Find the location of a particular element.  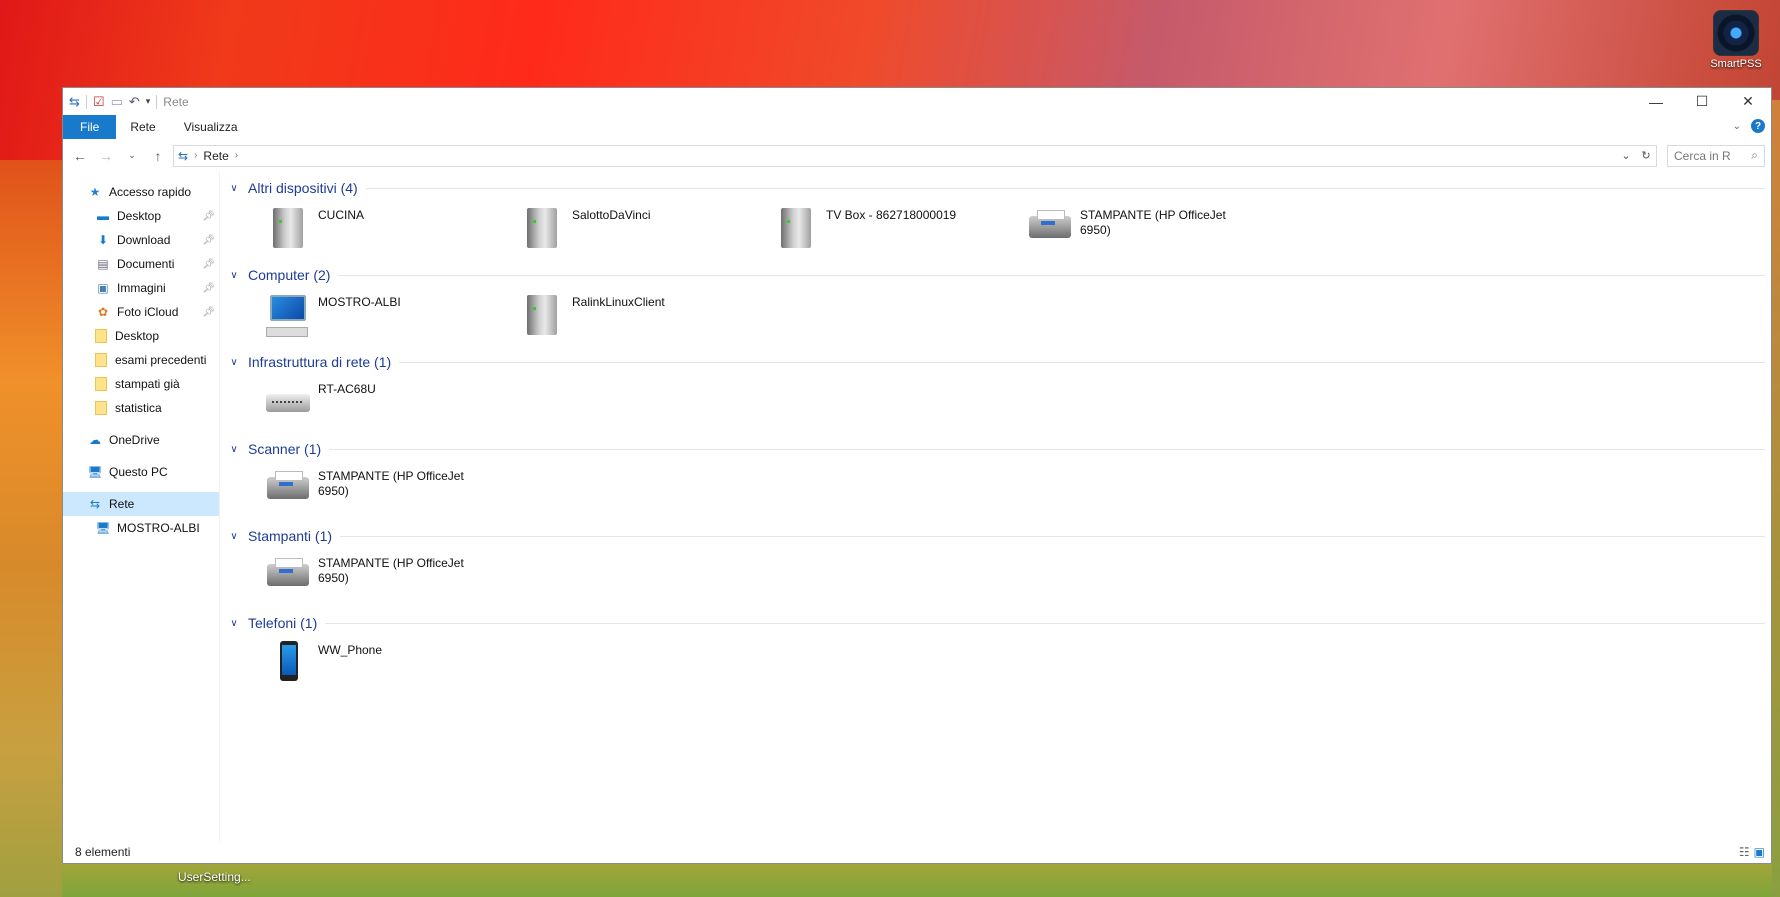

sidebar-item-documenti: ▤ Documenti 📌︎ is located at coordinates (141, 264).